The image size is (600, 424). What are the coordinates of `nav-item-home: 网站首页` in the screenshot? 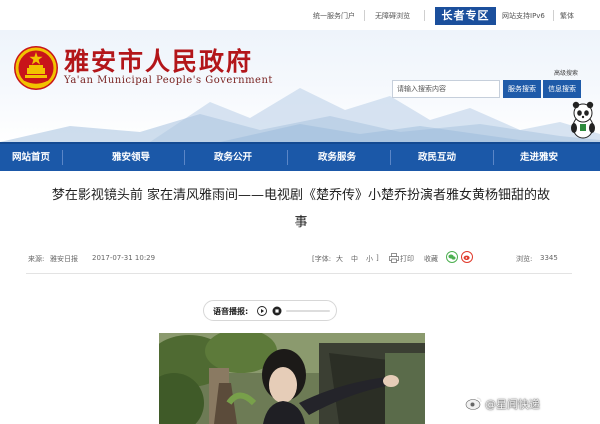 It's located at (31, 157).